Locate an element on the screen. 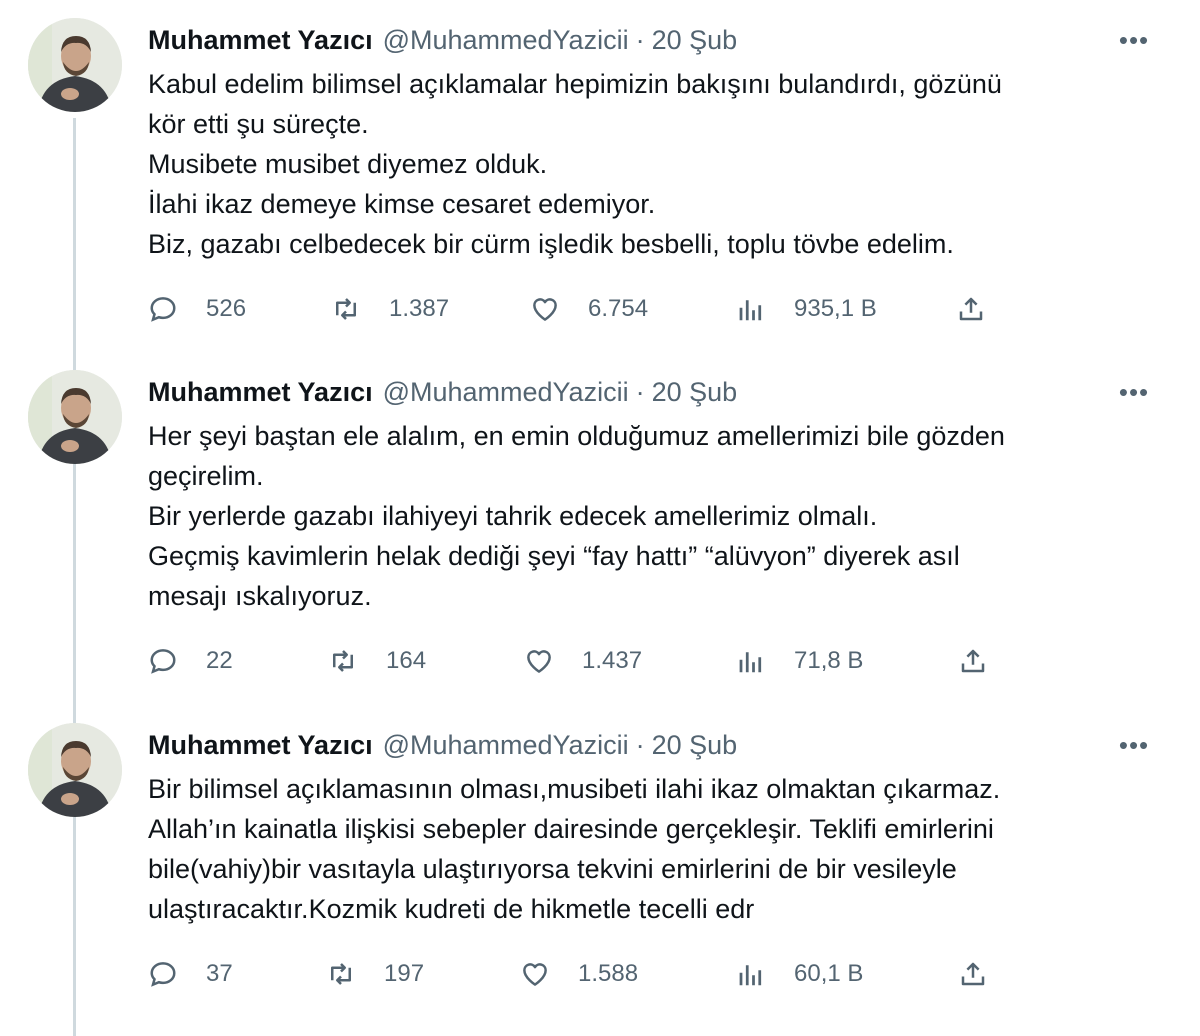 The height and width of the screenshot is (1036, 1200). like-button: 1.437 is located at coordinates (583, 661).